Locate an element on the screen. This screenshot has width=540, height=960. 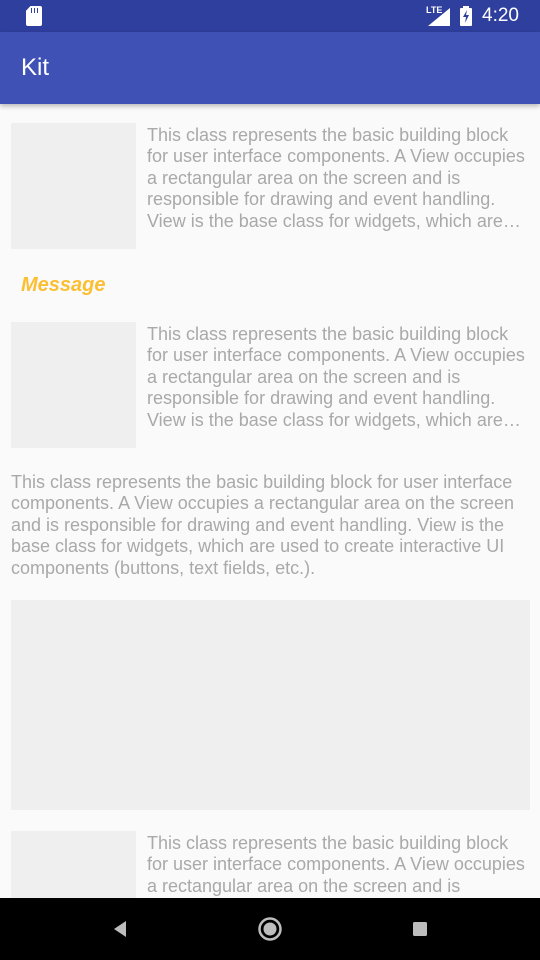
navigation-bar is located at coordinates (270, 929).